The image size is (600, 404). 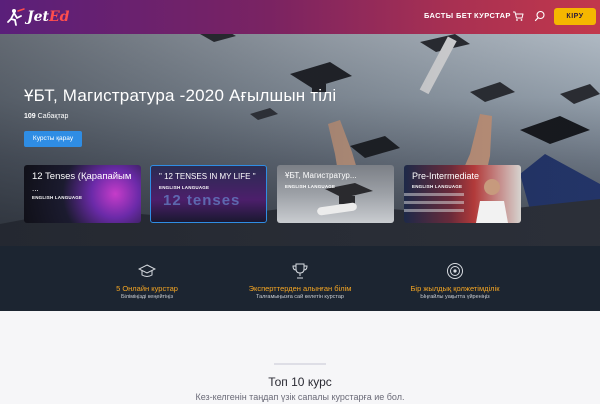 I want to click on course-card-title: Pre-Intermediate, so click(x=446, y=176).